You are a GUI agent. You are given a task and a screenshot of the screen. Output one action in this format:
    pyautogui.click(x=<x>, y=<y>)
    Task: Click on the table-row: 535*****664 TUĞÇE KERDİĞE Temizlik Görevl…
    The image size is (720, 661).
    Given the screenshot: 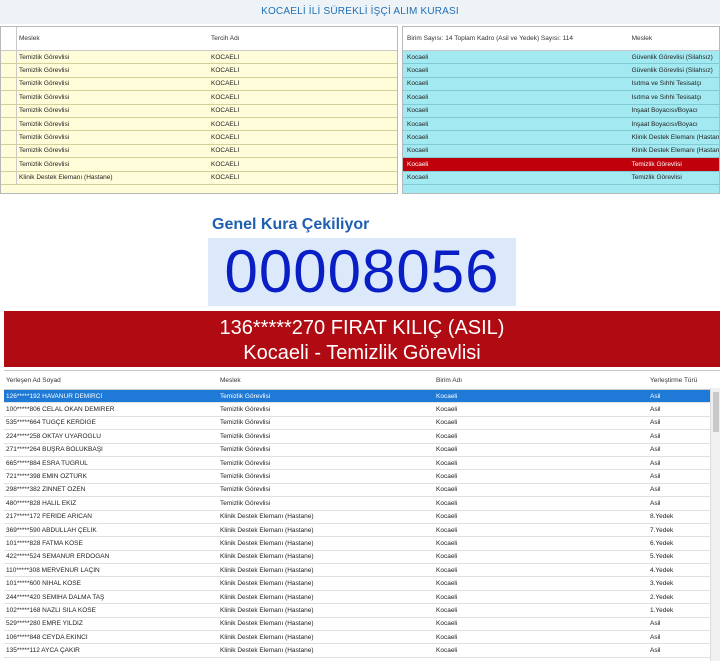 What is the action you would take?
    pyautogui.click(x=362, y=424)
    